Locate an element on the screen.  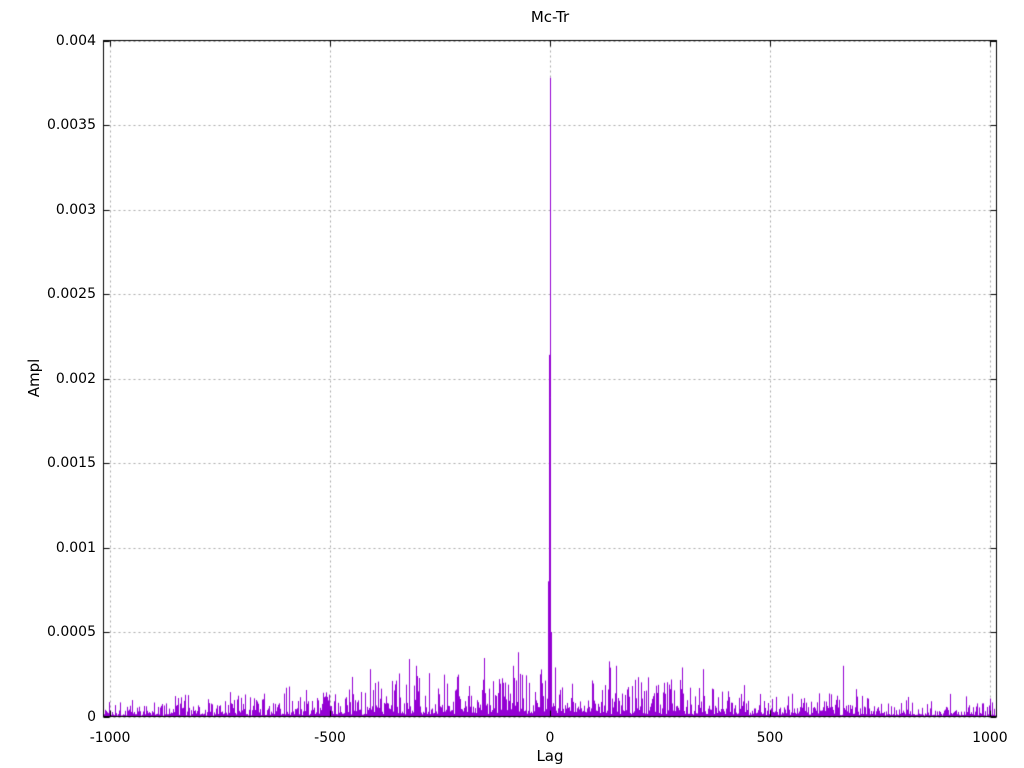
y-tick-label: 0.001 is located at coordinates (75, 547).